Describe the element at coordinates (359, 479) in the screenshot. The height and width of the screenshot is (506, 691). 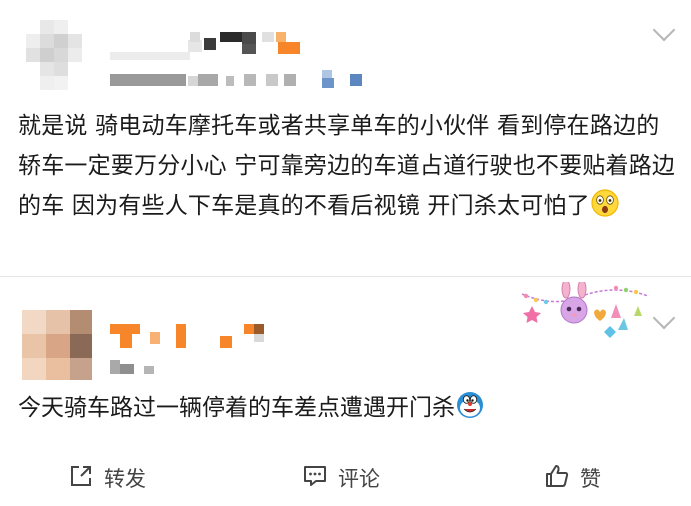
I see `comment-label: 评论` at that location.